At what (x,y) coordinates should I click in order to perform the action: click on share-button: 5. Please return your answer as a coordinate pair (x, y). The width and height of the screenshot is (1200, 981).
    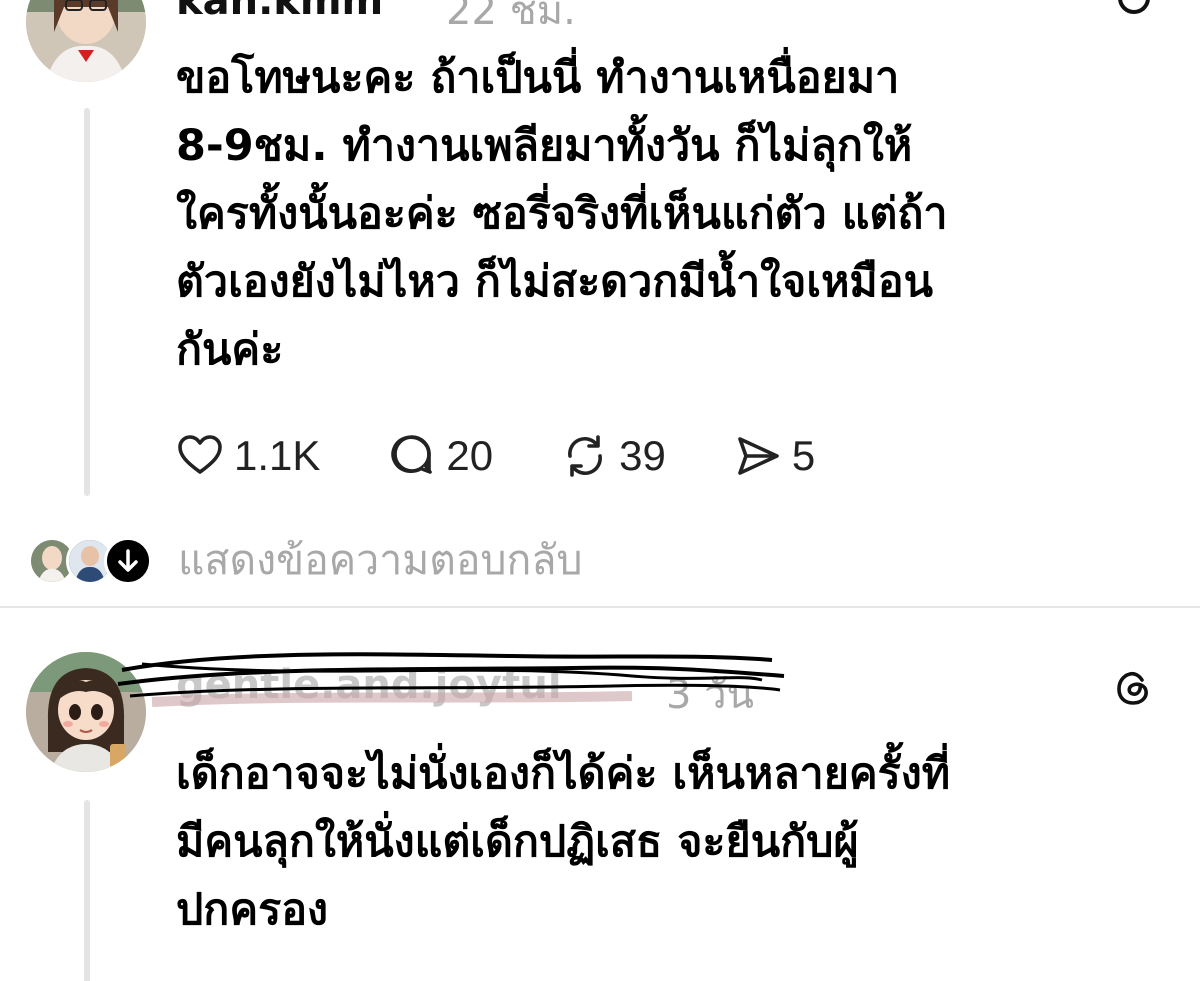
    Looking at the image, I should click on (774, 456).